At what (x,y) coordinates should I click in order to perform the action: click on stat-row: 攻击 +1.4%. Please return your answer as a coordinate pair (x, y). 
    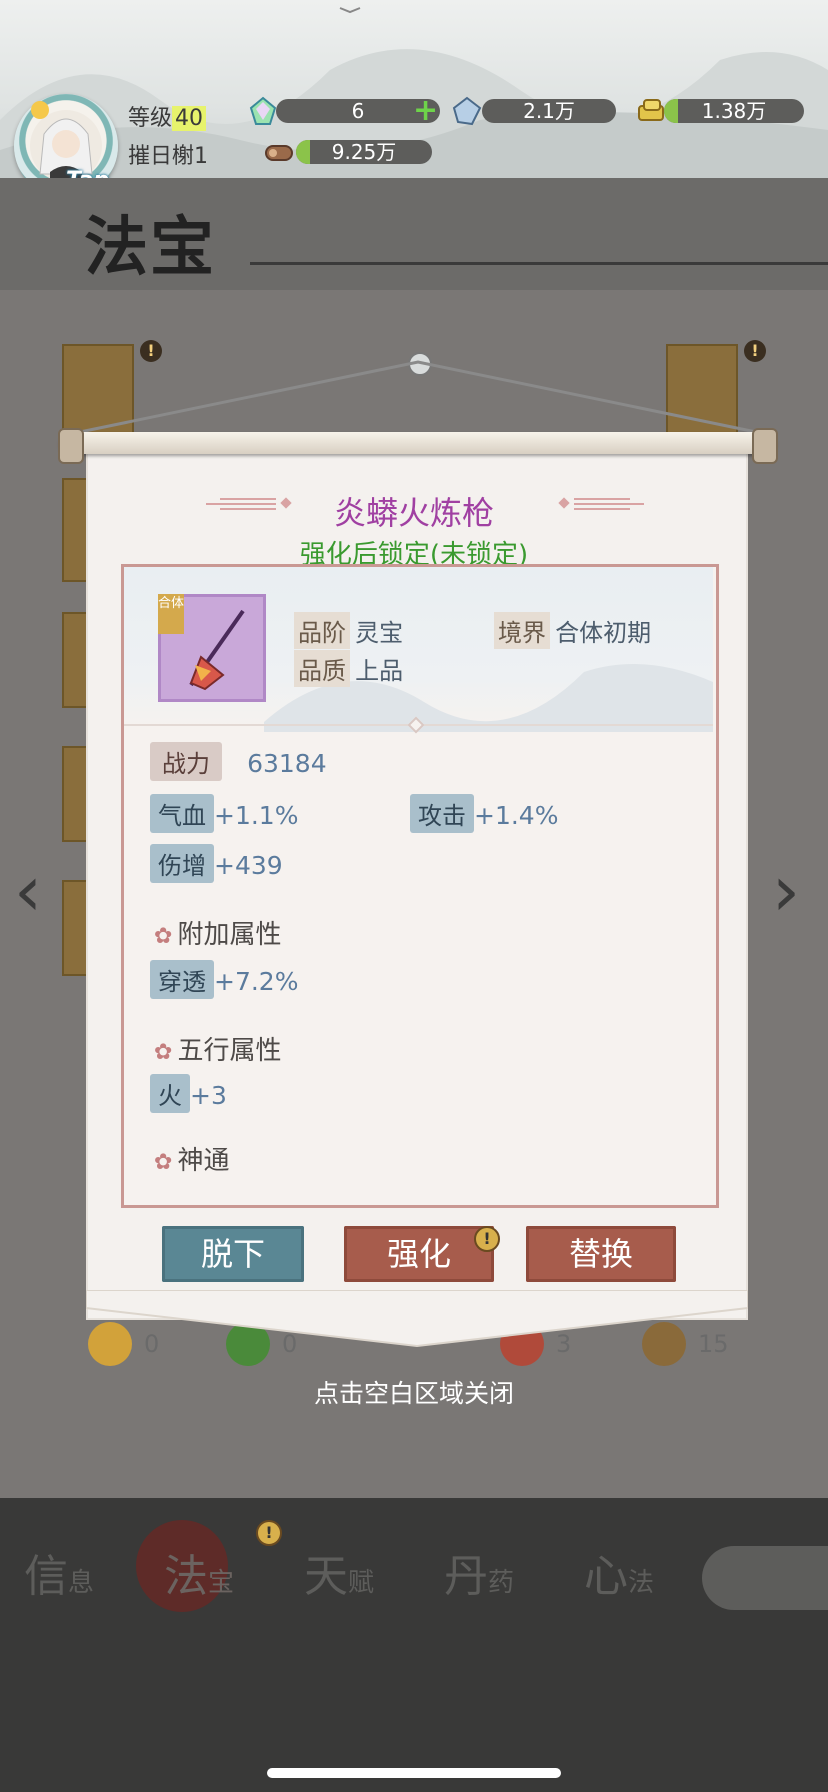
    Looking at the image, I should click on (484, 813).